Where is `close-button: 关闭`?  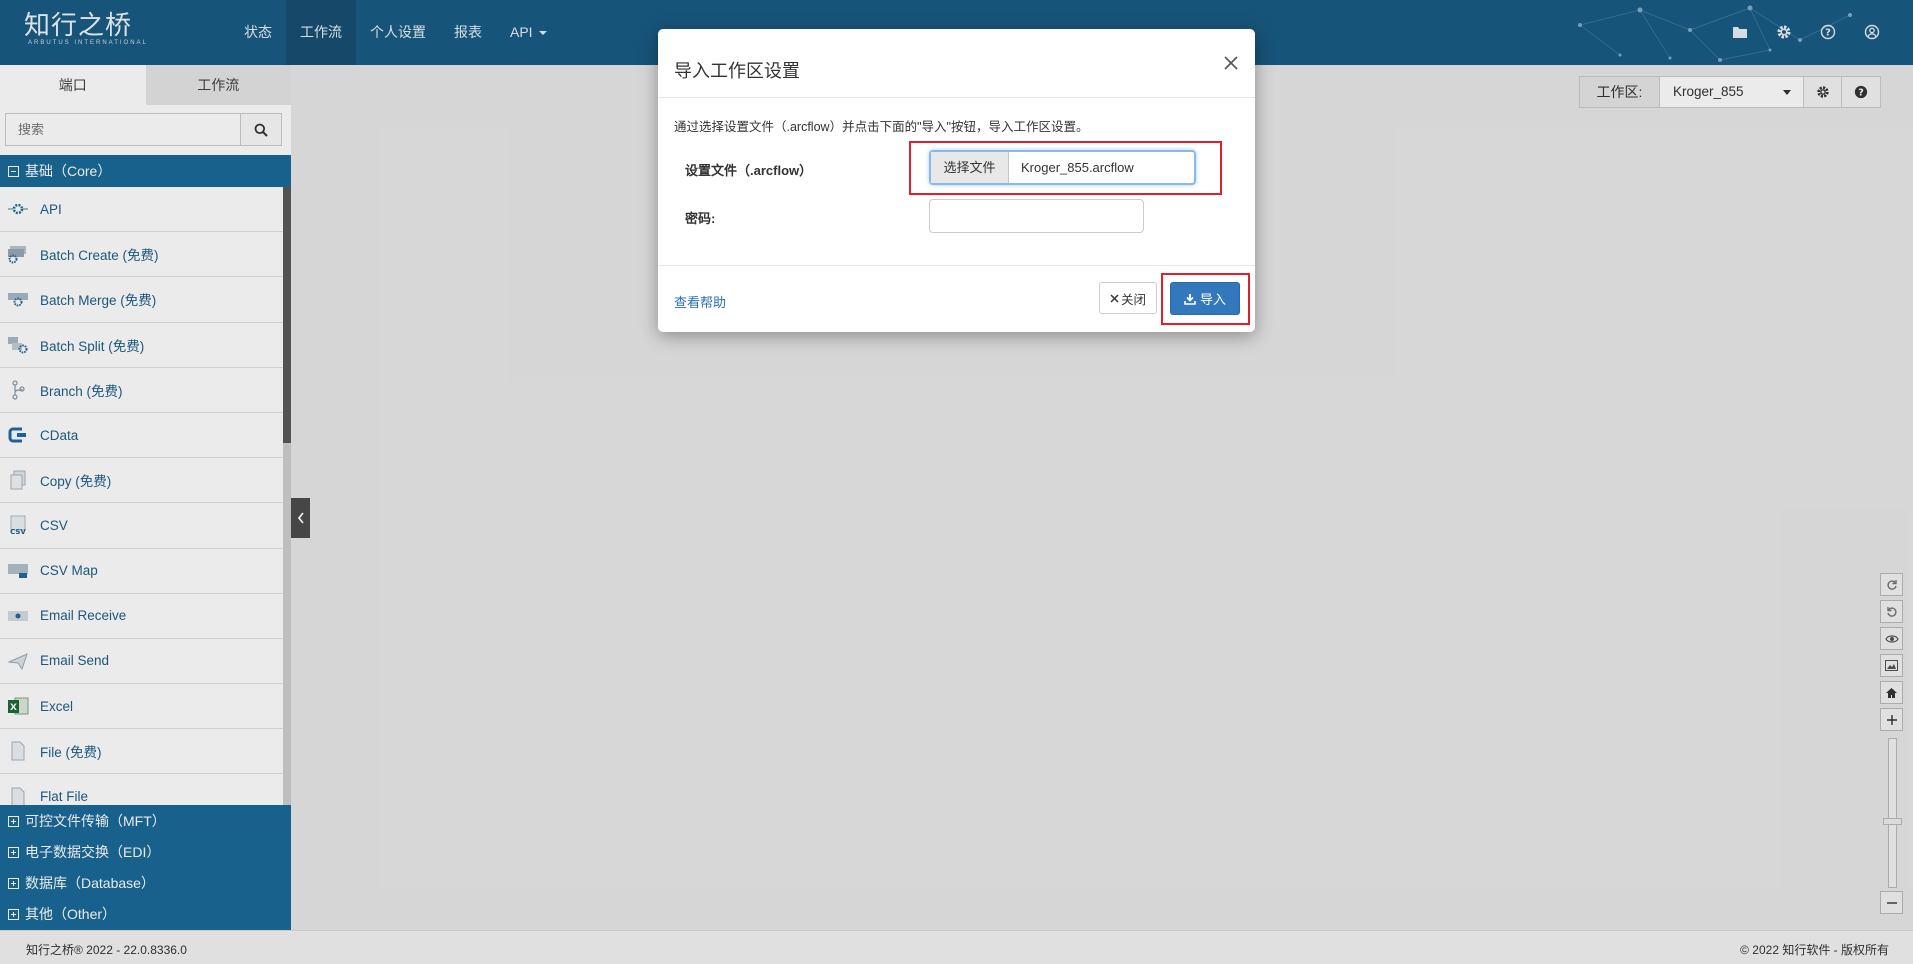
close-button: 关闭 is located at coordinates (1128, 298).